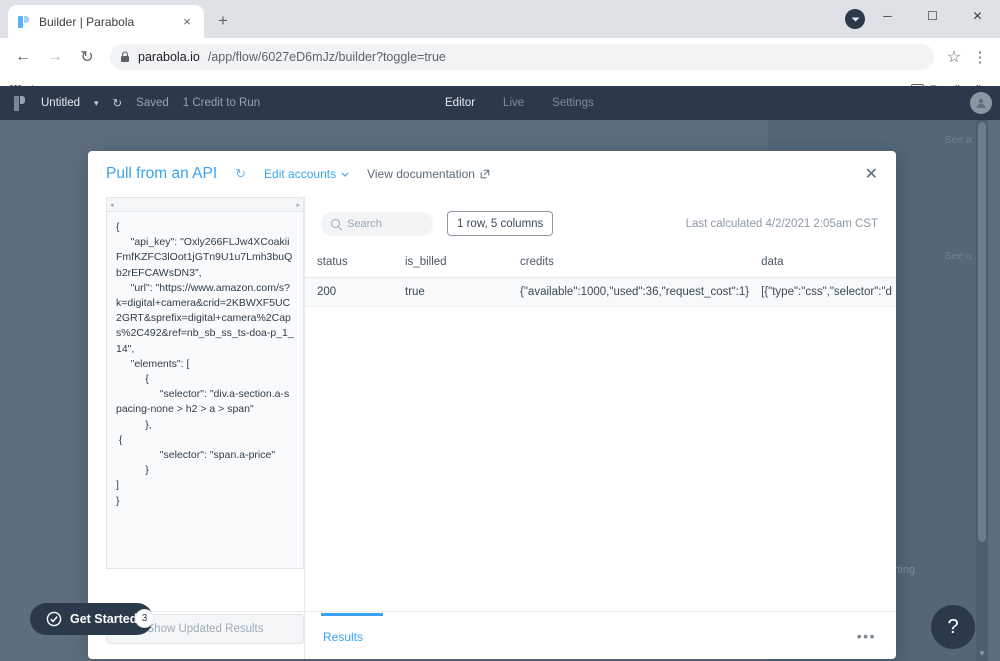 The width and height of the screenshot is (1000, 661). I want to click on sidebar-scrollbar: ▾, so click(982, 390).